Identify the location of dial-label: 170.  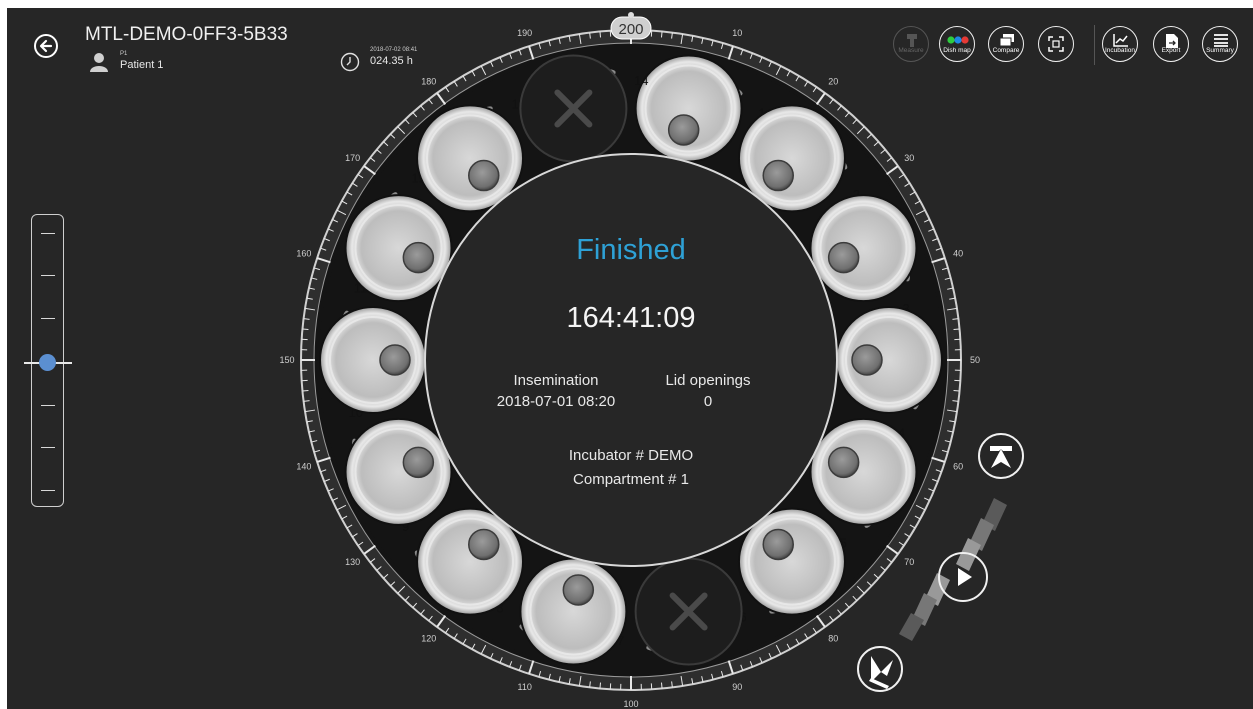
(352, 158).